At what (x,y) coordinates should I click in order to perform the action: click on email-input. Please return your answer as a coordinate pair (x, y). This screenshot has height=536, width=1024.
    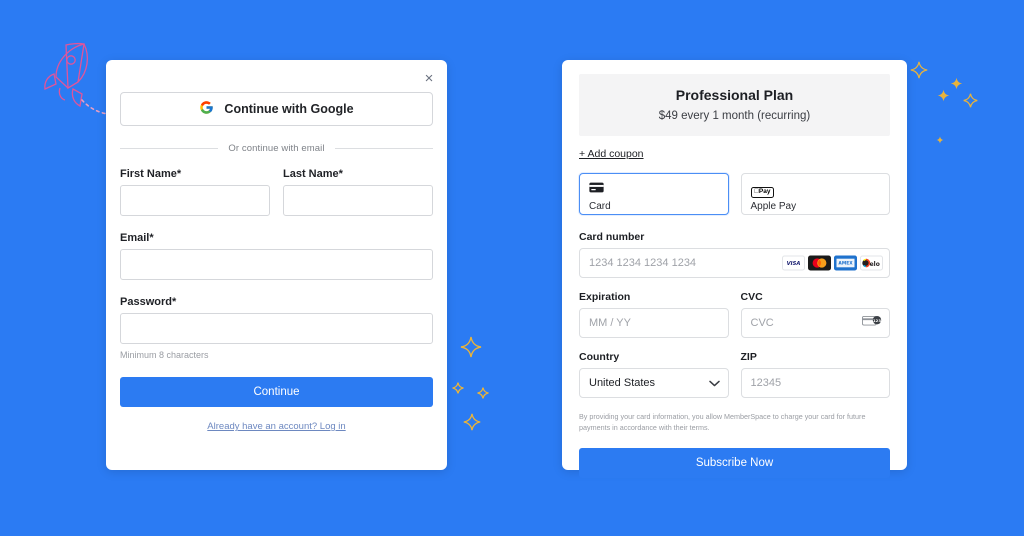
    Looking at the image, I should click on (276, 264).